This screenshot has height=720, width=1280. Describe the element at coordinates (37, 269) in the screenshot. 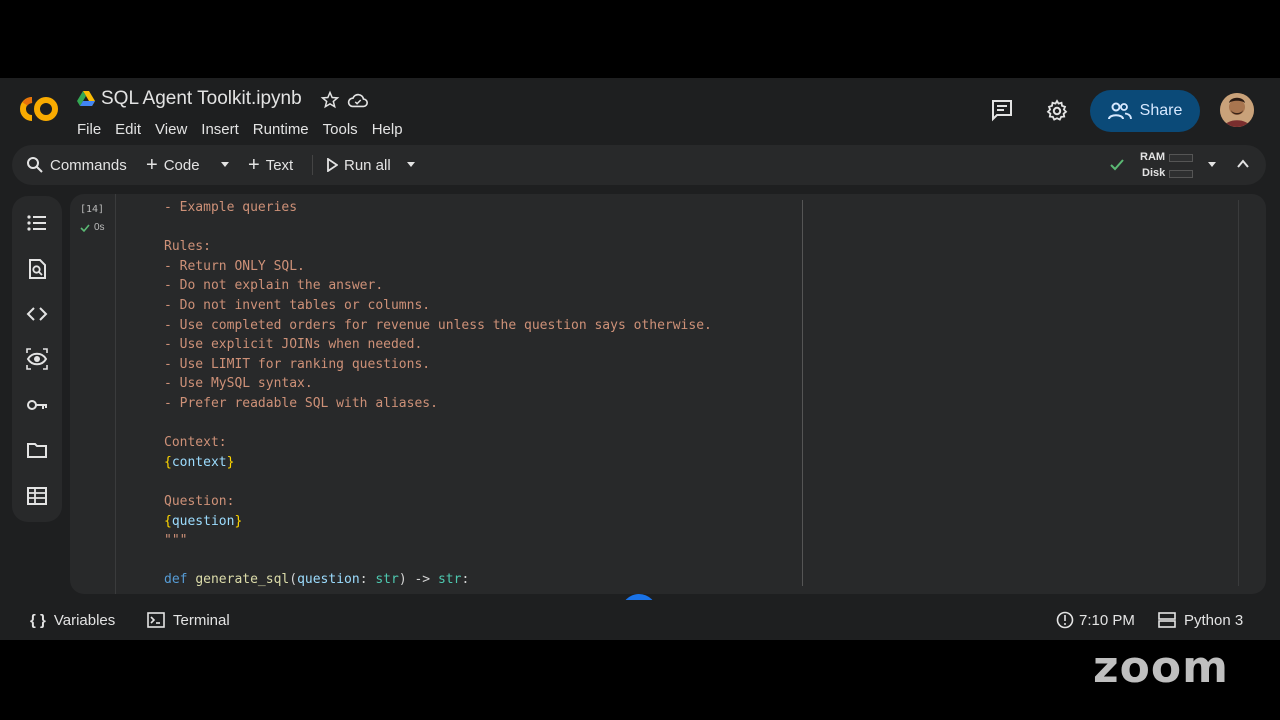

I see `find-icon` at that location.